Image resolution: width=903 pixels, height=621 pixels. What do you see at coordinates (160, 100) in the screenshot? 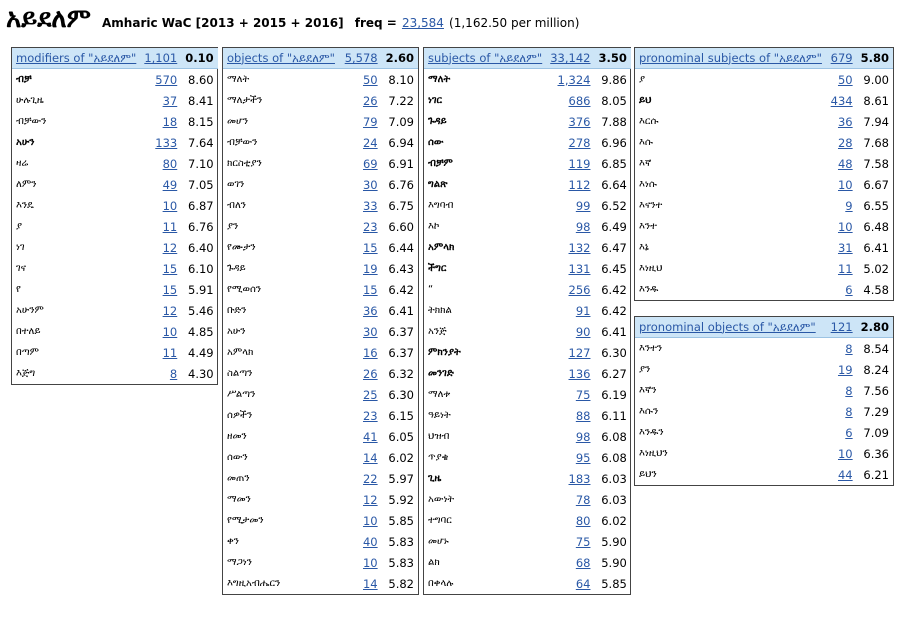
I see `collocate-freq-link: 37` at bounding box center [160, 100].